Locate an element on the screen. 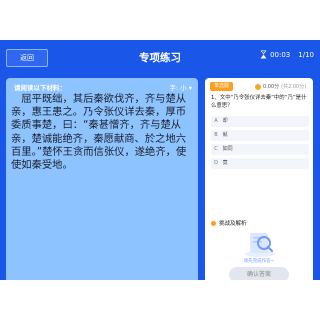 This screenshot has height=320, width=320. score-max: (共2.00分) is located at coordinates (294, 87).